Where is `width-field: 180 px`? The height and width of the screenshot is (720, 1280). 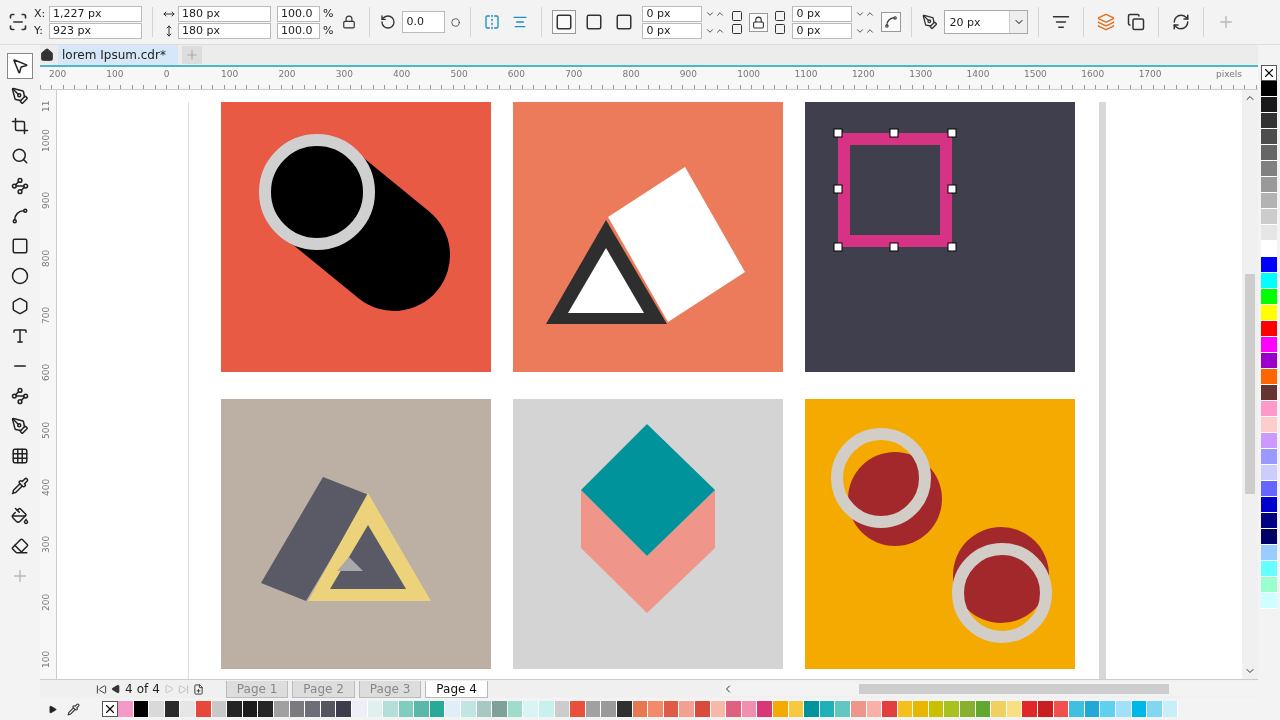
width-field: 180 px is located at coordinates (224, 13).